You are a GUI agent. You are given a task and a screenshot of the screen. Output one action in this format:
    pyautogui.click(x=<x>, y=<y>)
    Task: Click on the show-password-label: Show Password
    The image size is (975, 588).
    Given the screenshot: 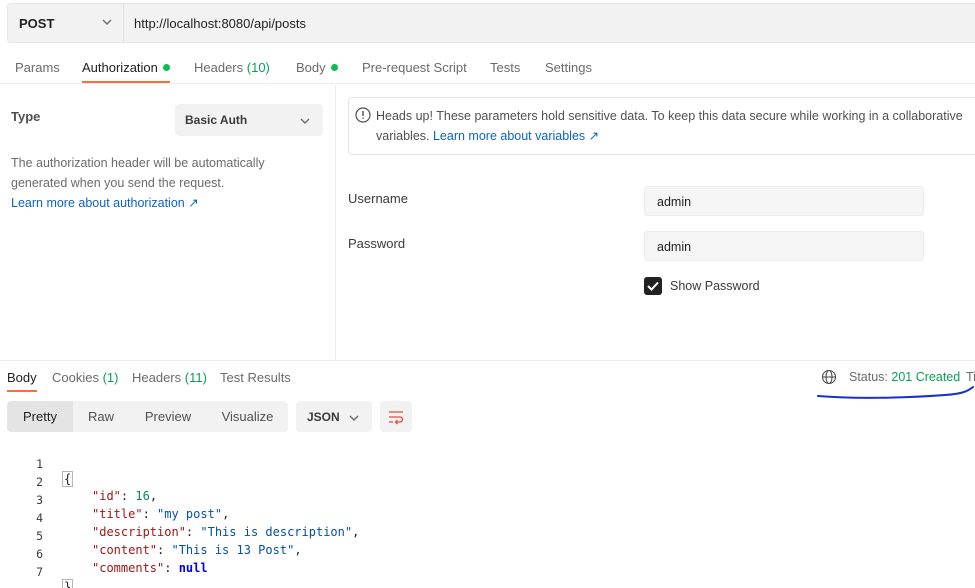 What is the action you would take?
    pyautogui.click(x=715, y=286)
    